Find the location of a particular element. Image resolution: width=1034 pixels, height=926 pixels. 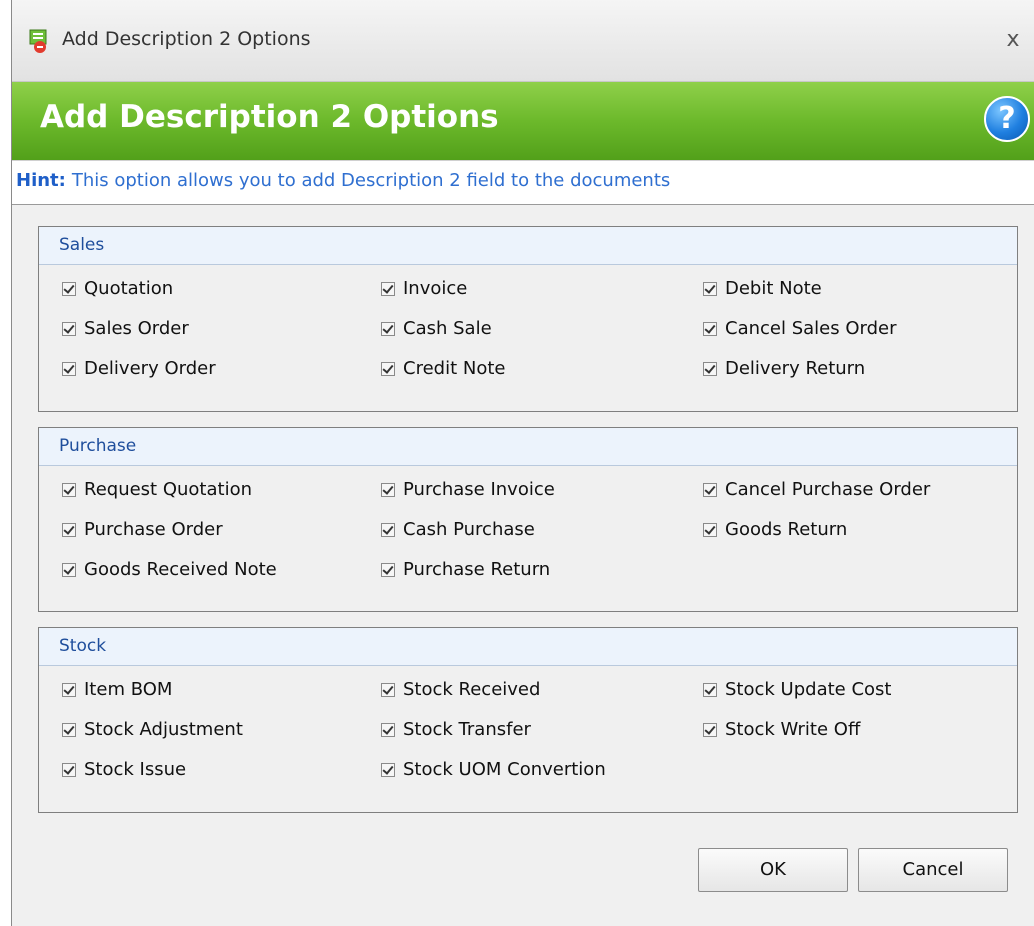

help-icon: ? is located at coordinates (1007, 119).